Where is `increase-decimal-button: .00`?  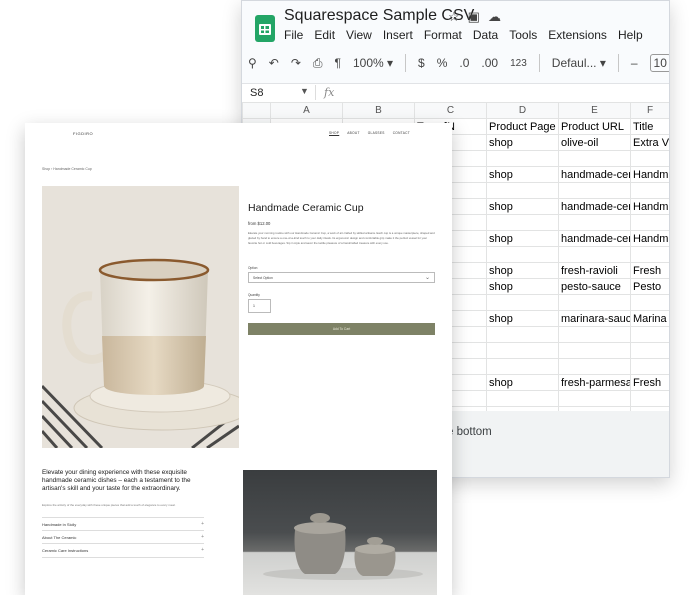
increase-decimal-button: .00 is located at coordinates (489, 63).